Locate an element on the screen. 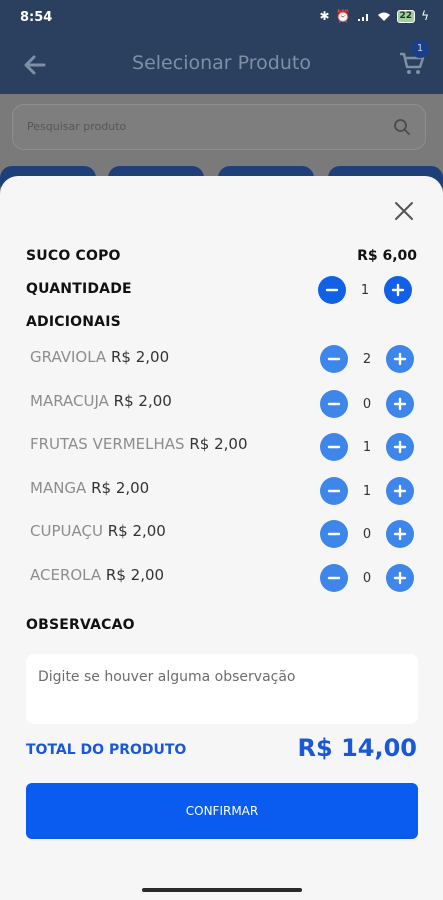 This screenshot has width=443, height=900. quantity-value: 1 is located at coordinates (365, 290).